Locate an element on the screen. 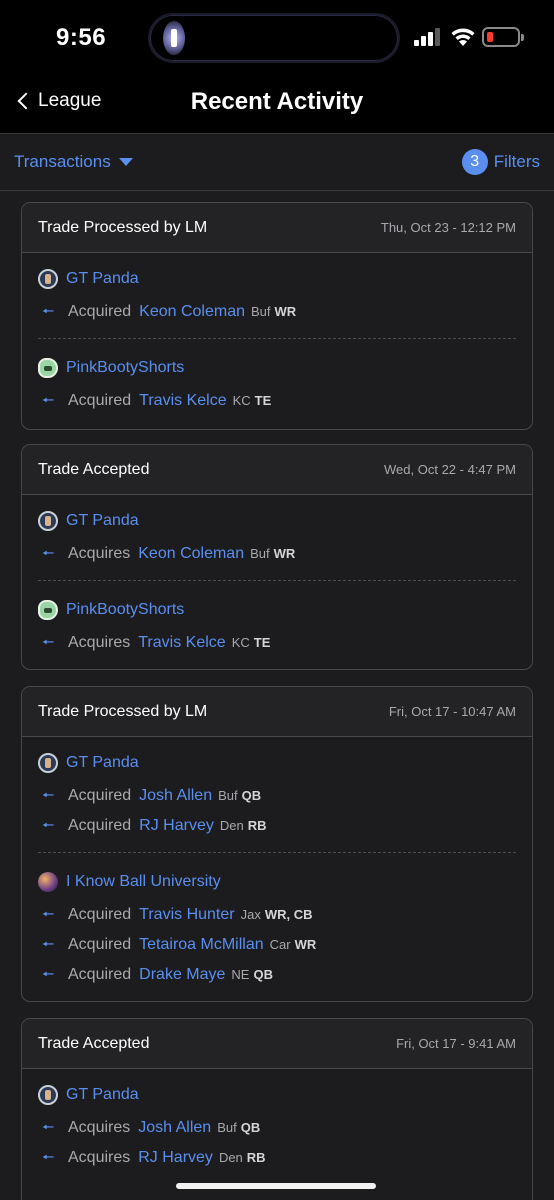 This screenshot has width=554, height=1200. card-date: Fri, Oct 17 - 9:41 AM is located at coordinates (456, 1043).